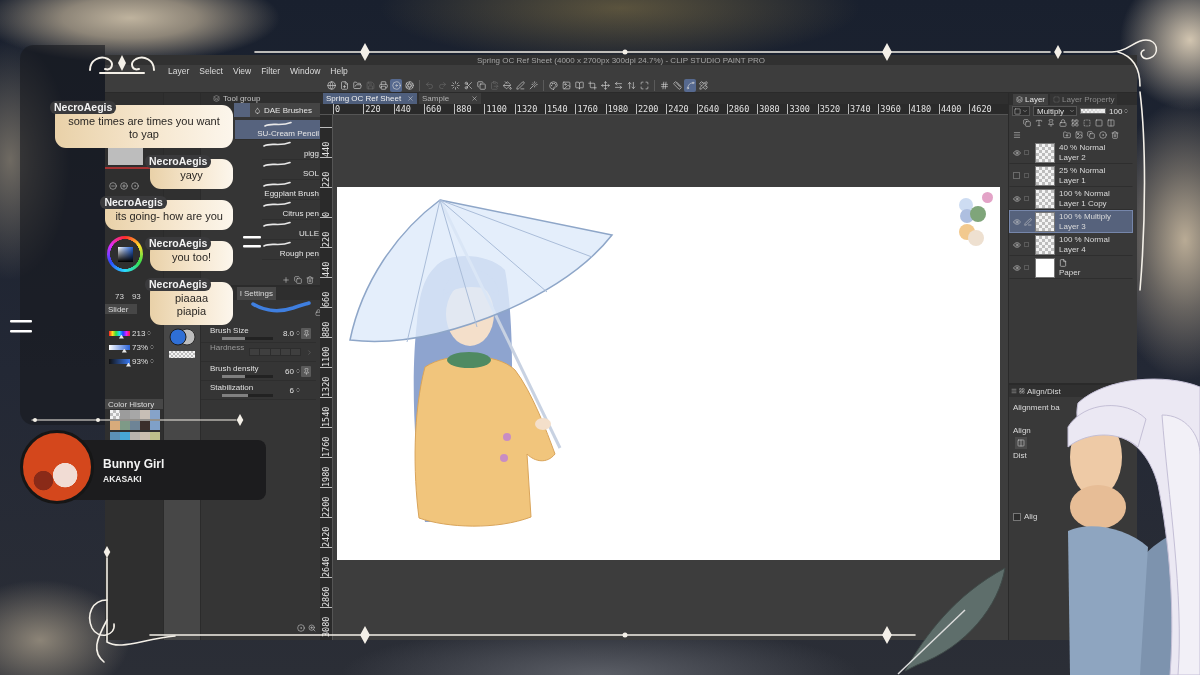  I want to click on visibility-box, so click(1016, 175).